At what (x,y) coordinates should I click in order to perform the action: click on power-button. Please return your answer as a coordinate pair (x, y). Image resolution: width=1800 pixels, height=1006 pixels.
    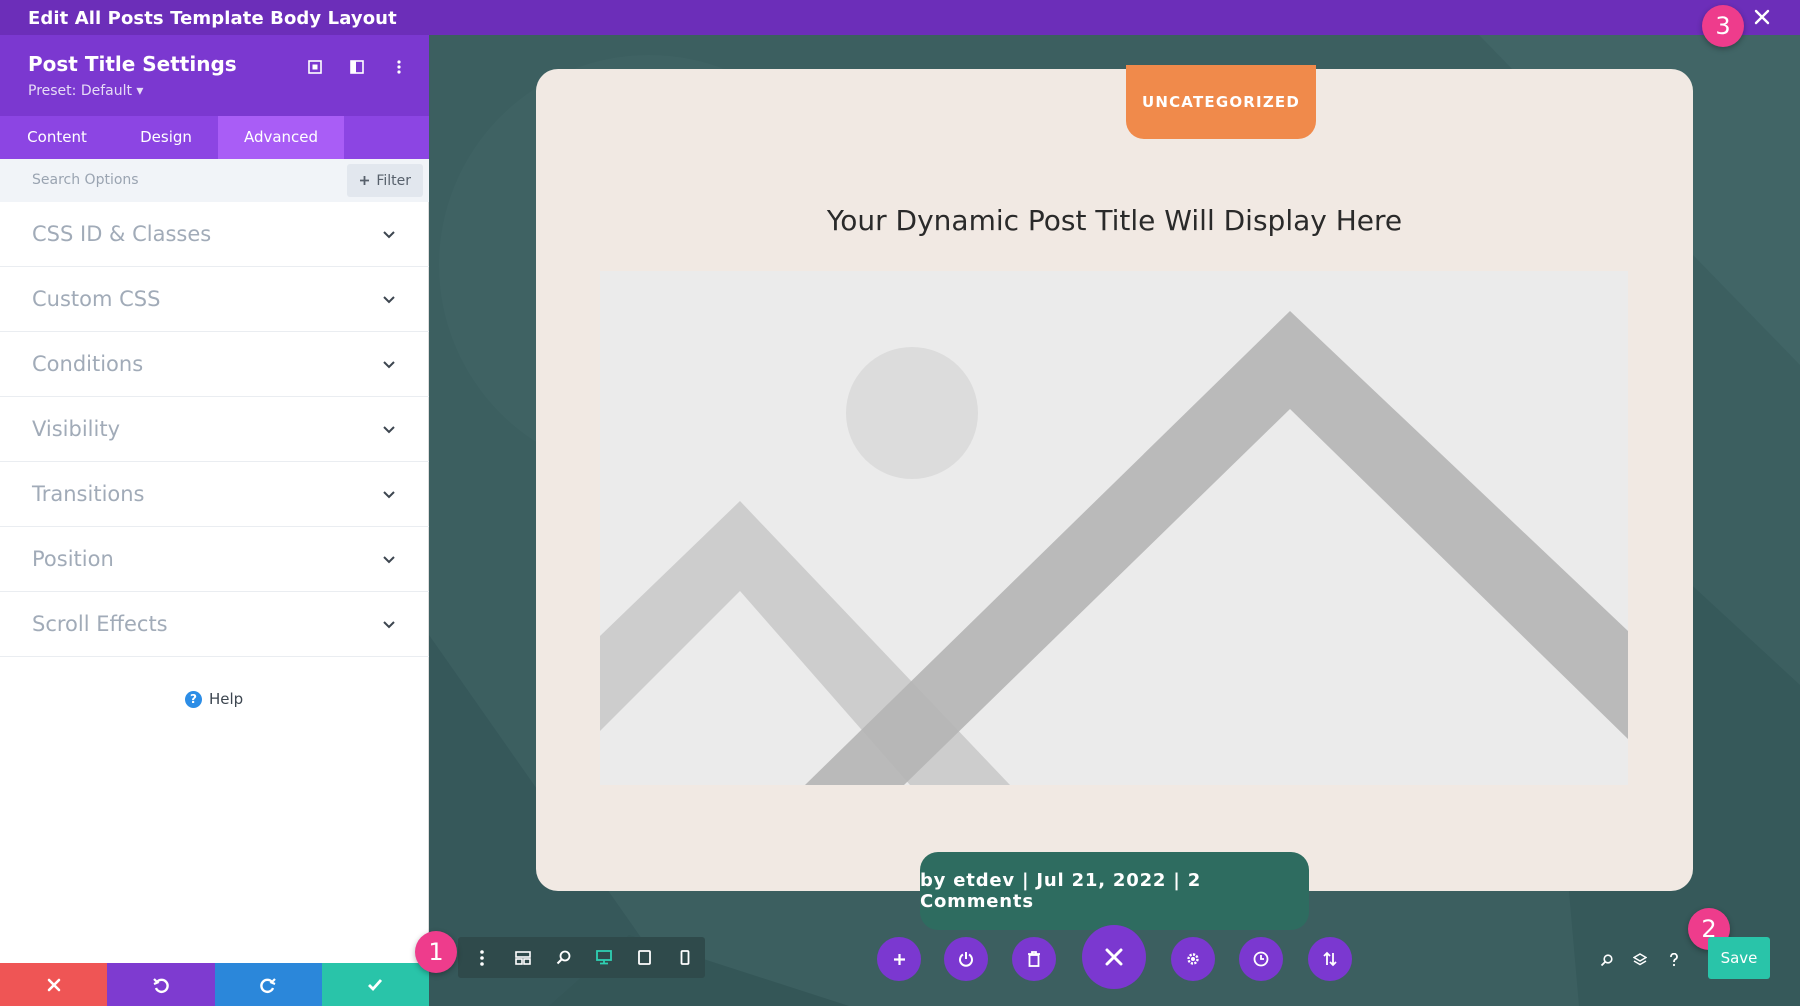
    Looking at the image, I should click on (966, 959).